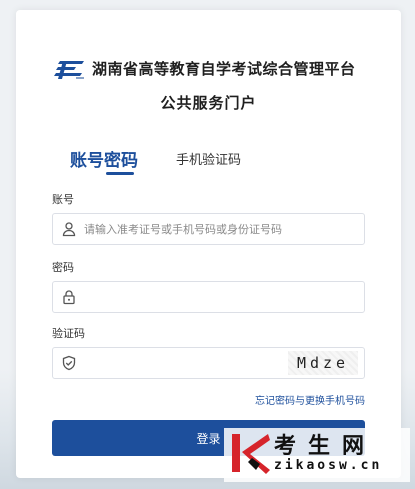 This screenshot has width=415, height=489. I want to click on platform-title: 湖南省高等教育自学考试综合管理平台, so click(224, 69).